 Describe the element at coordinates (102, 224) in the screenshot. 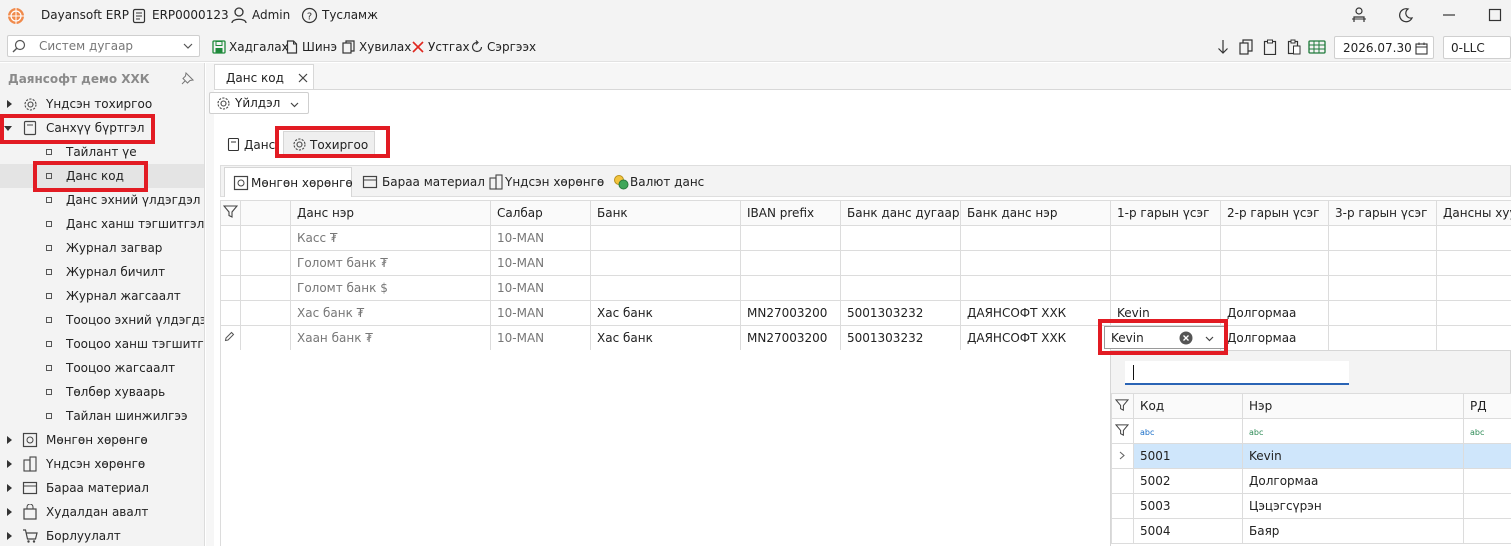

I see `sidebar-item-account-fx: Данс ханш тэгшитгэл` at that location.